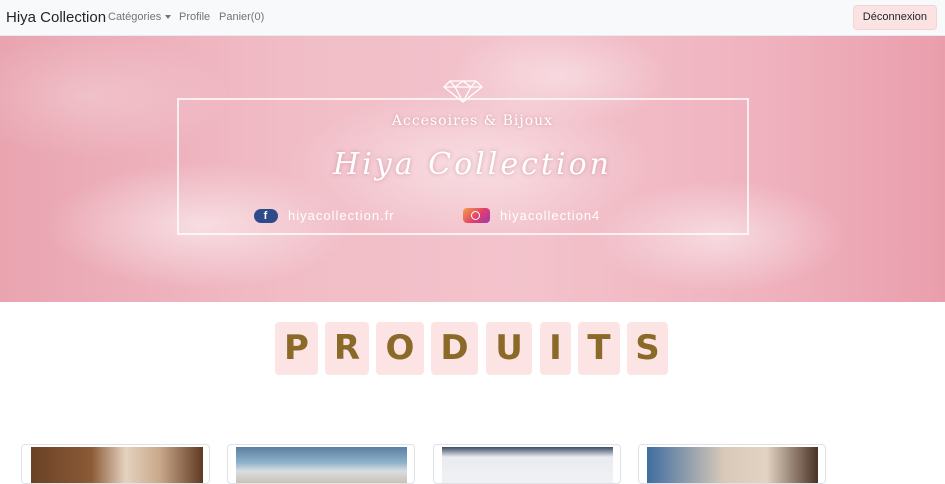  I want to click on nav-categories-dropdown: Catégories, so click(140, 17).